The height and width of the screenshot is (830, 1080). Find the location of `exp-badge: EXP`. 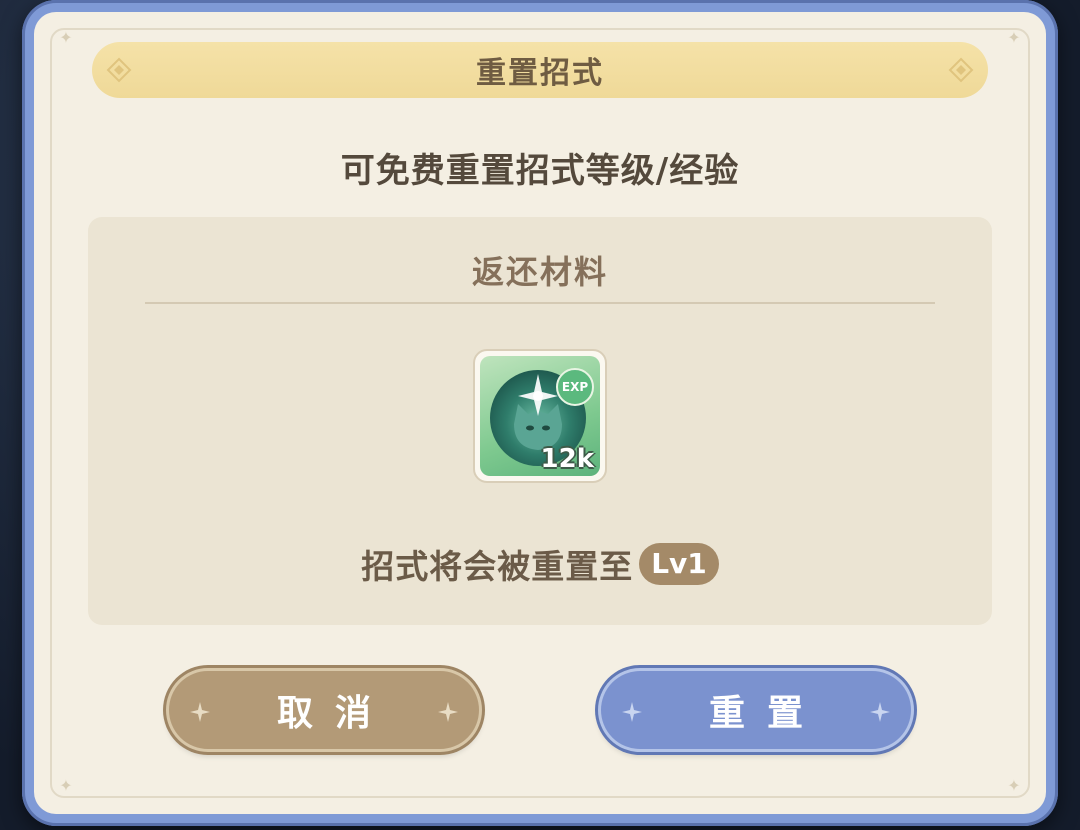

exp-badge: EXP is located at coordinates (575, 387).